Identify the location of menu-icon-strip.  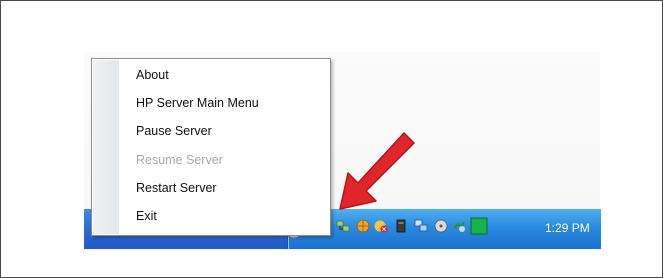
(106, 147).